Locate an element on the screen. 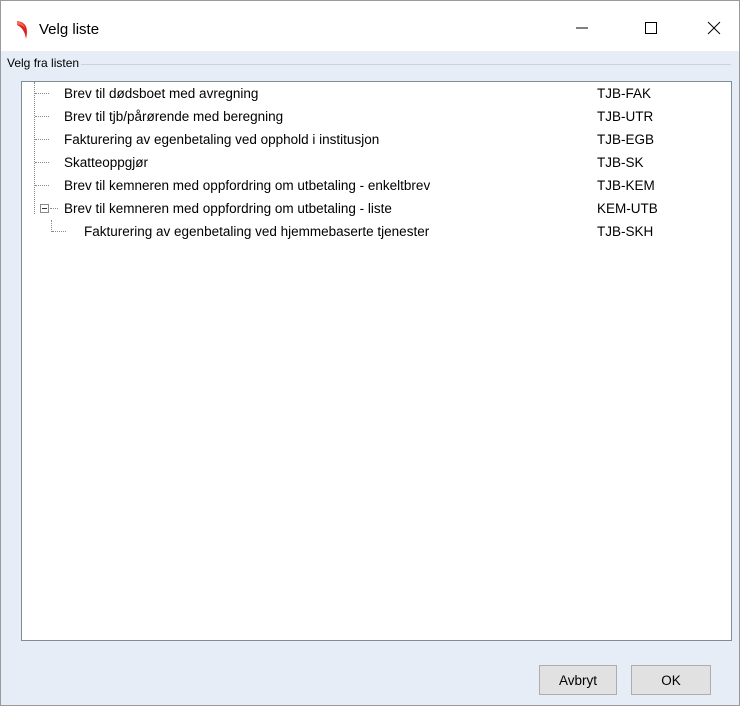  item-label: Skatteoppgjør is located at coordinates (106, 162).